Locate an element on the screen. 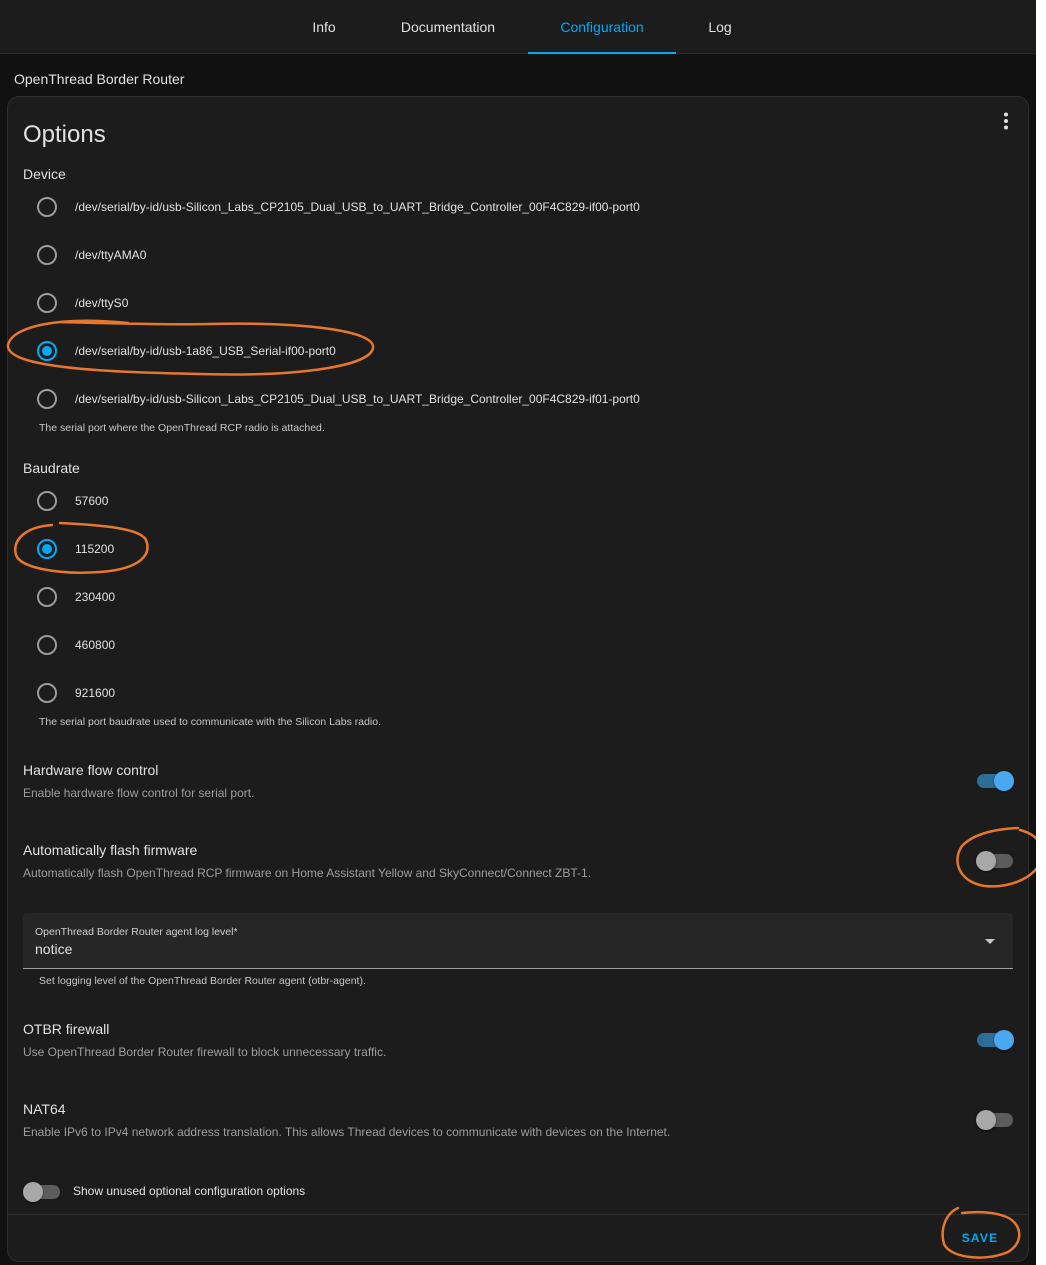 The width and height of the screenshot is (1046, 1265). device-option: /dev/ttyAMA0 is located at coordinates (513, 255).